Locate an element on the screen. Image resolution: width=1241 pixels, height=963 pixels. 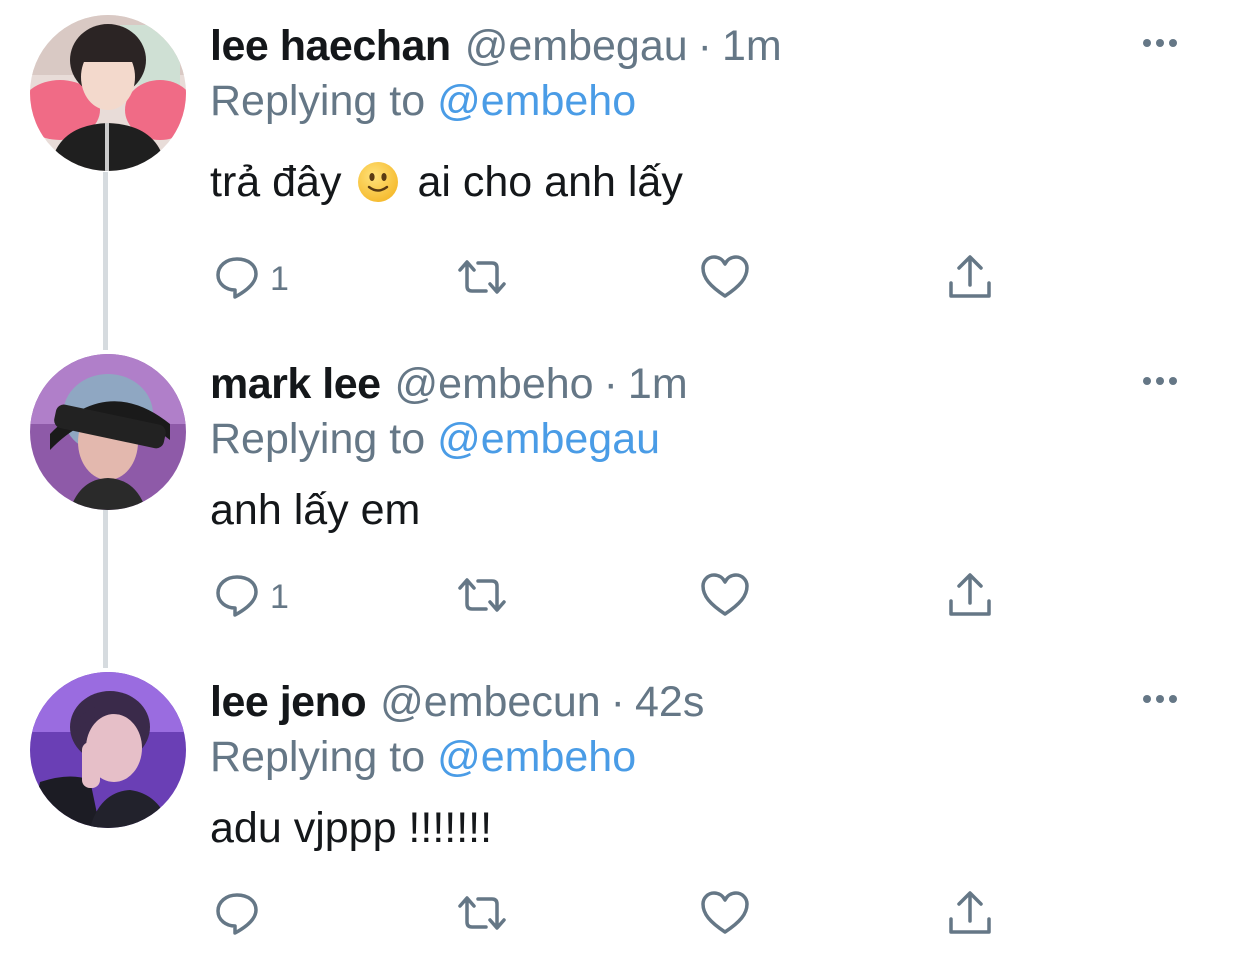
tweet-text-part: anh lấy em is located at coordinates (315, 510).